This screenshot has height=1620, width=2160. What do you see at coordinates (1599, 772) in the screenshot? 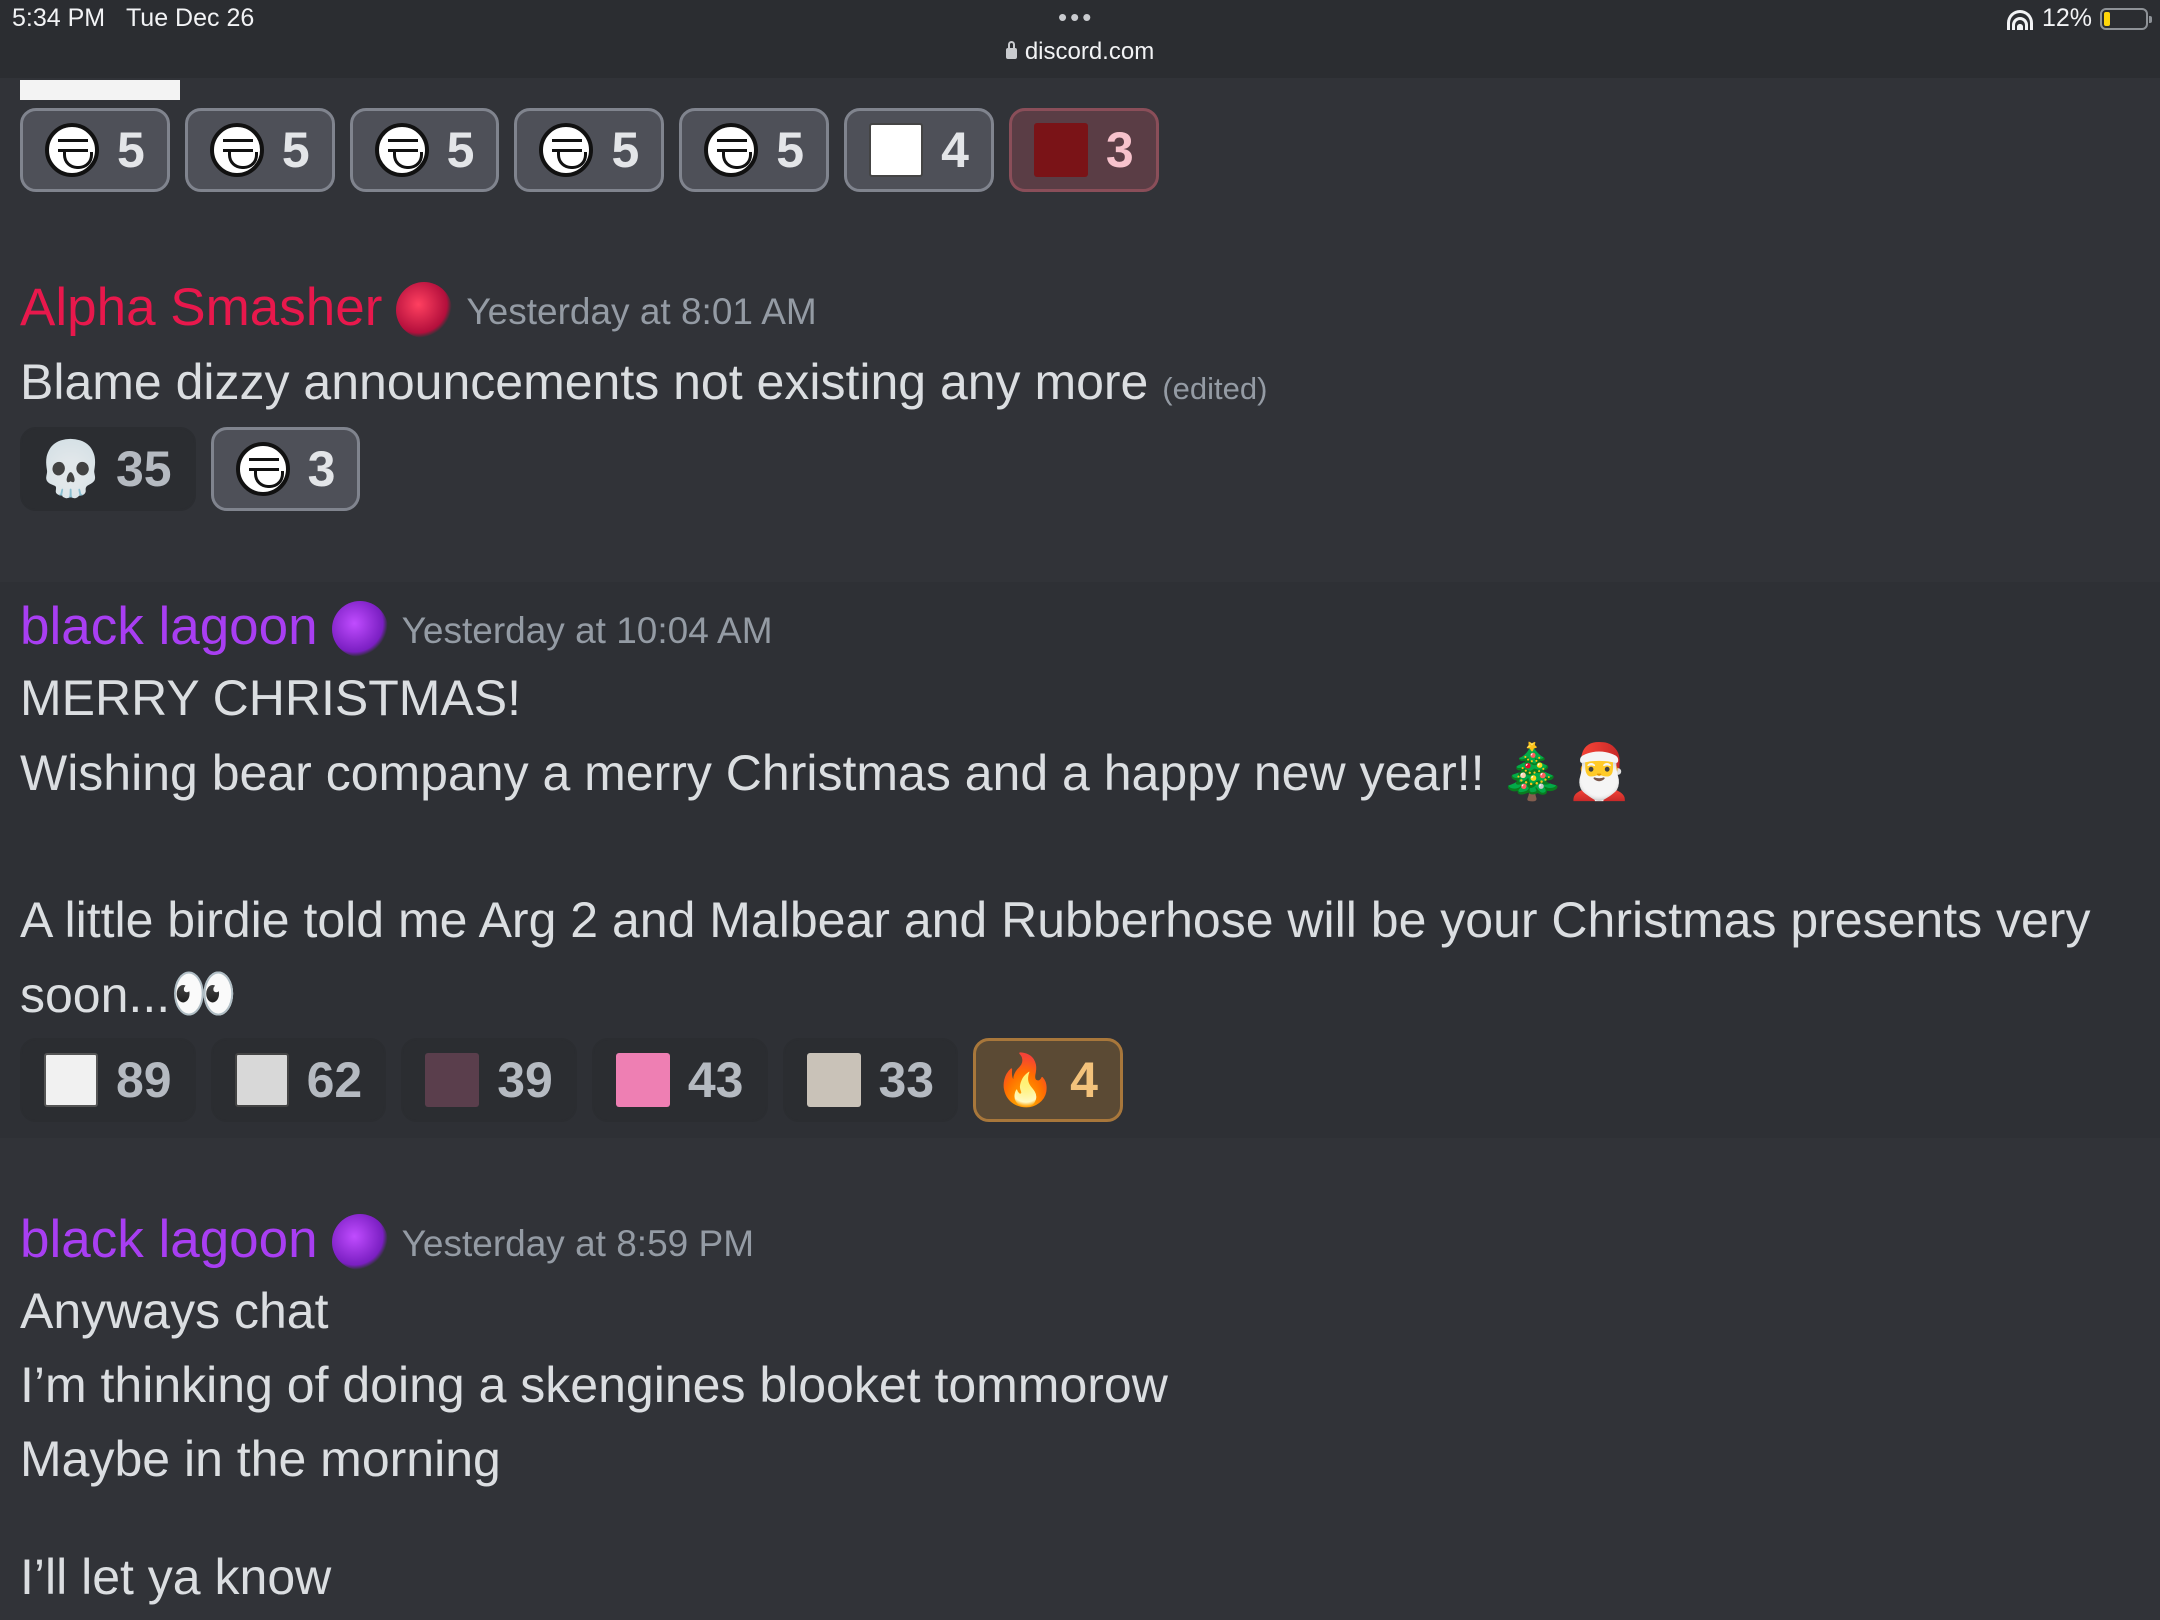
I see `santa-icon: 🎅` at bounding box center [1599, 772].